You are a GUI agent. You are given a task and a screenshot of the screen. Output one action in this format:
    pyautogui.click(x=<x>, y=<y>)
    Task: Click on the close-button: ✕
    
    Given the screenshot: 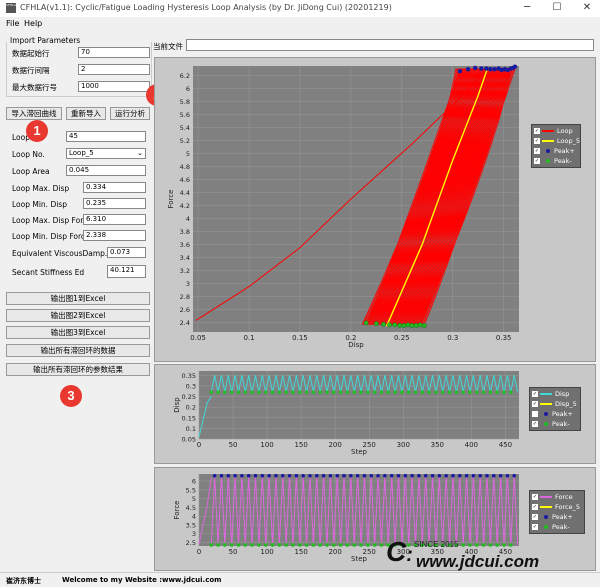 What is the action you would take?
    pyautogui.click(x=587, y=8)
    